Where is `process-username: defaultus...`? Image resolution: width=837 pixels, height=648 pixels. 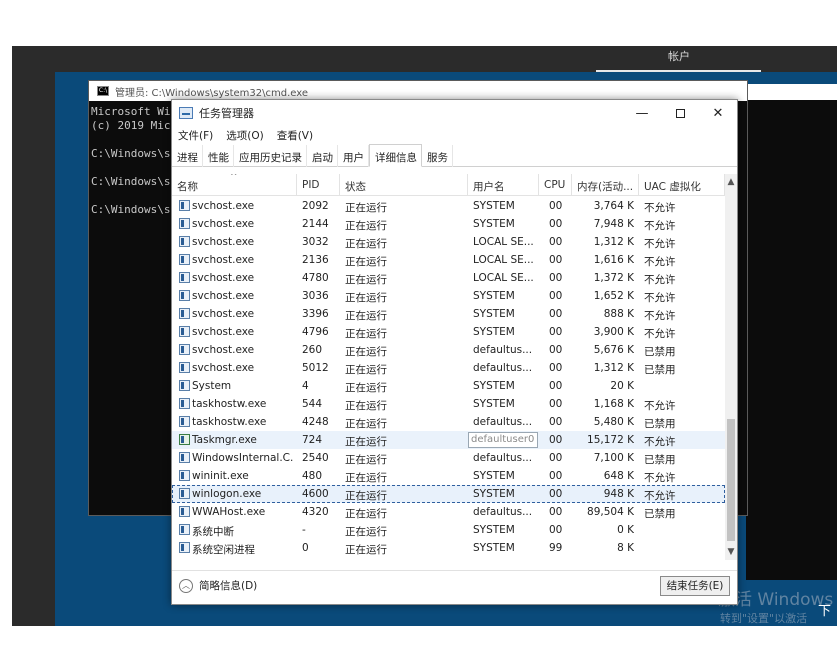 process-username: defaultus... is located at coordinates (503, 350).